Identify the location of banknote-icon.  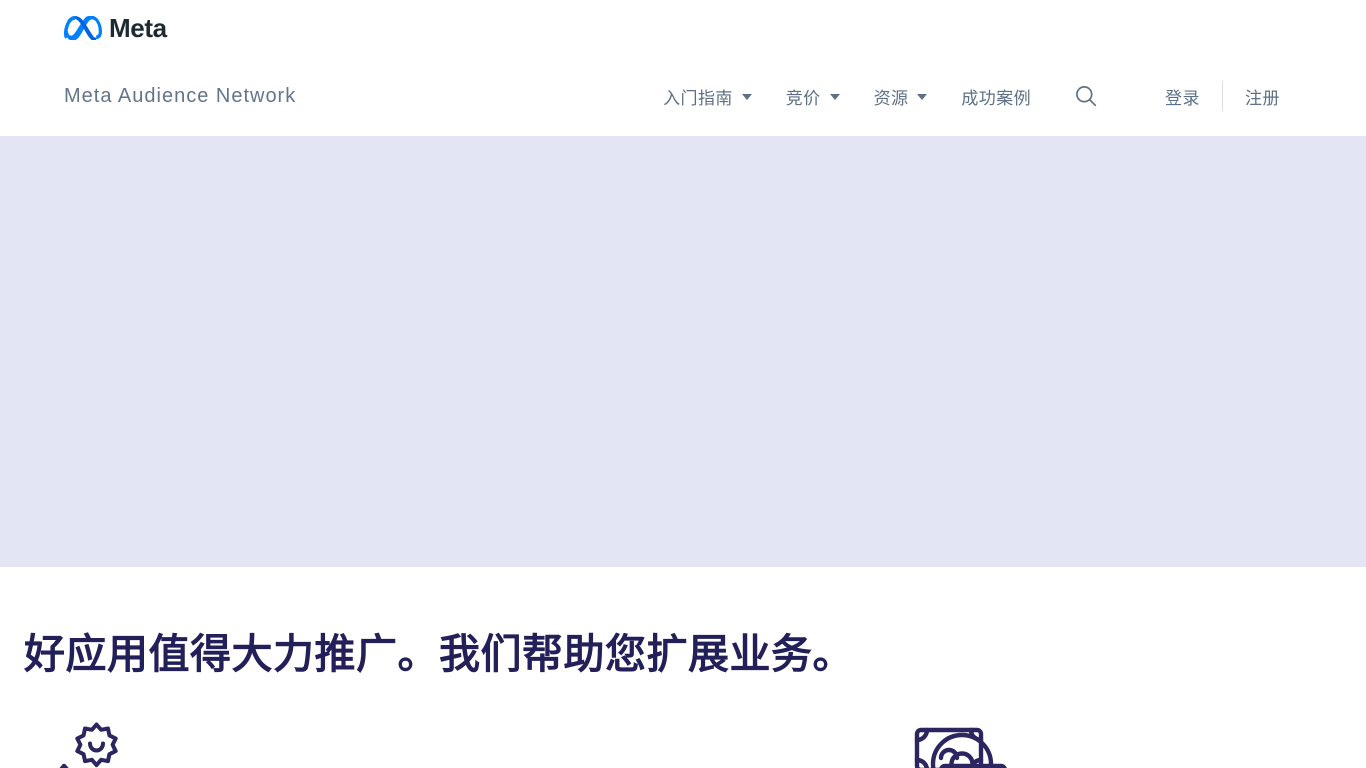
(960, 748).